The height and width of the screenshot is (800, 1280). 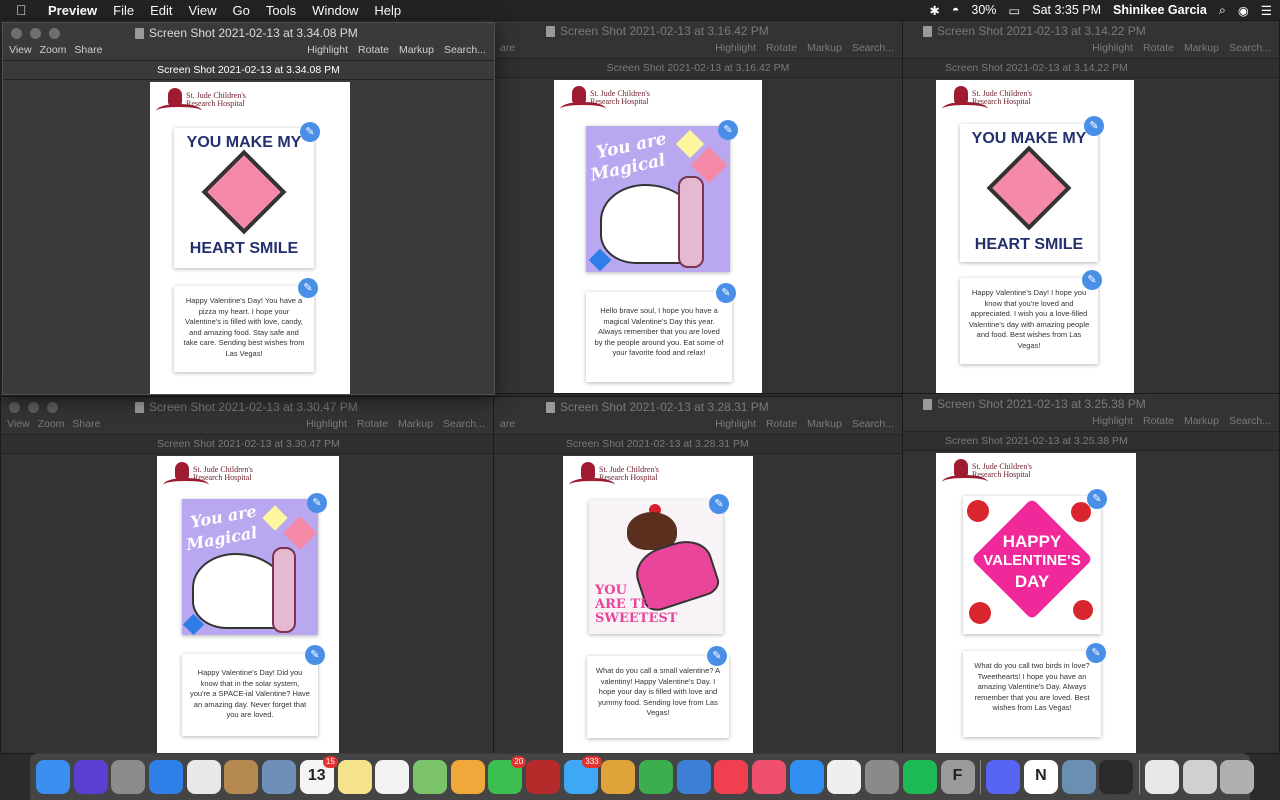 I want to click on spotify-icon, so click(x=919, y=776).